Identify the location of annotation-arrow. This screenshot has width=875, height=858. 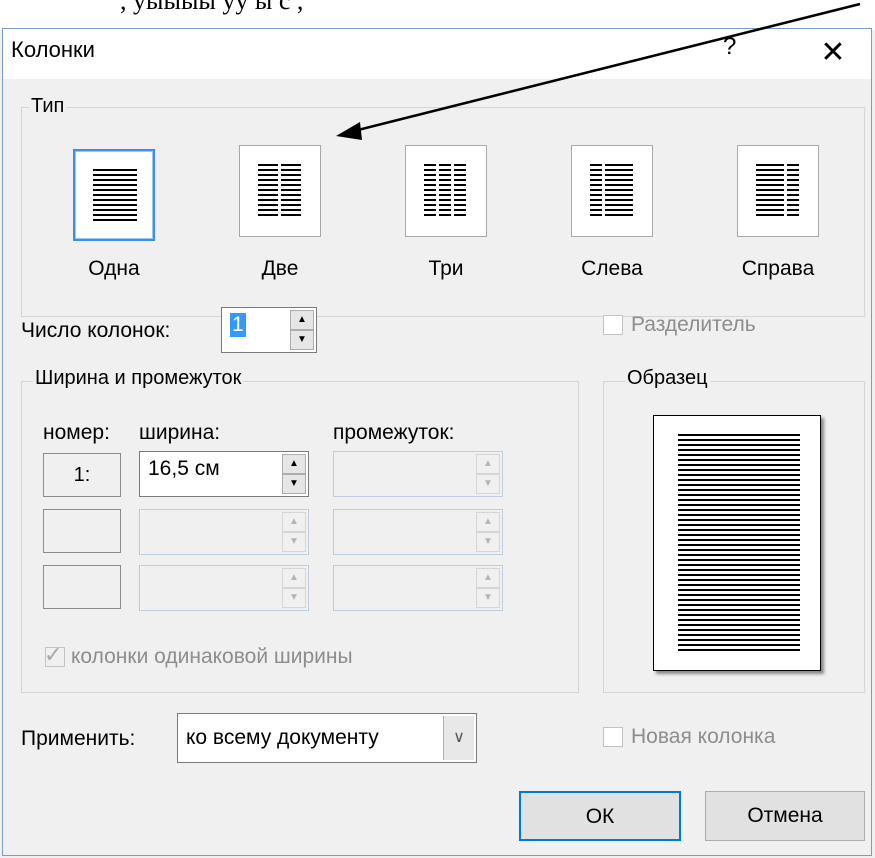
(598, 71).